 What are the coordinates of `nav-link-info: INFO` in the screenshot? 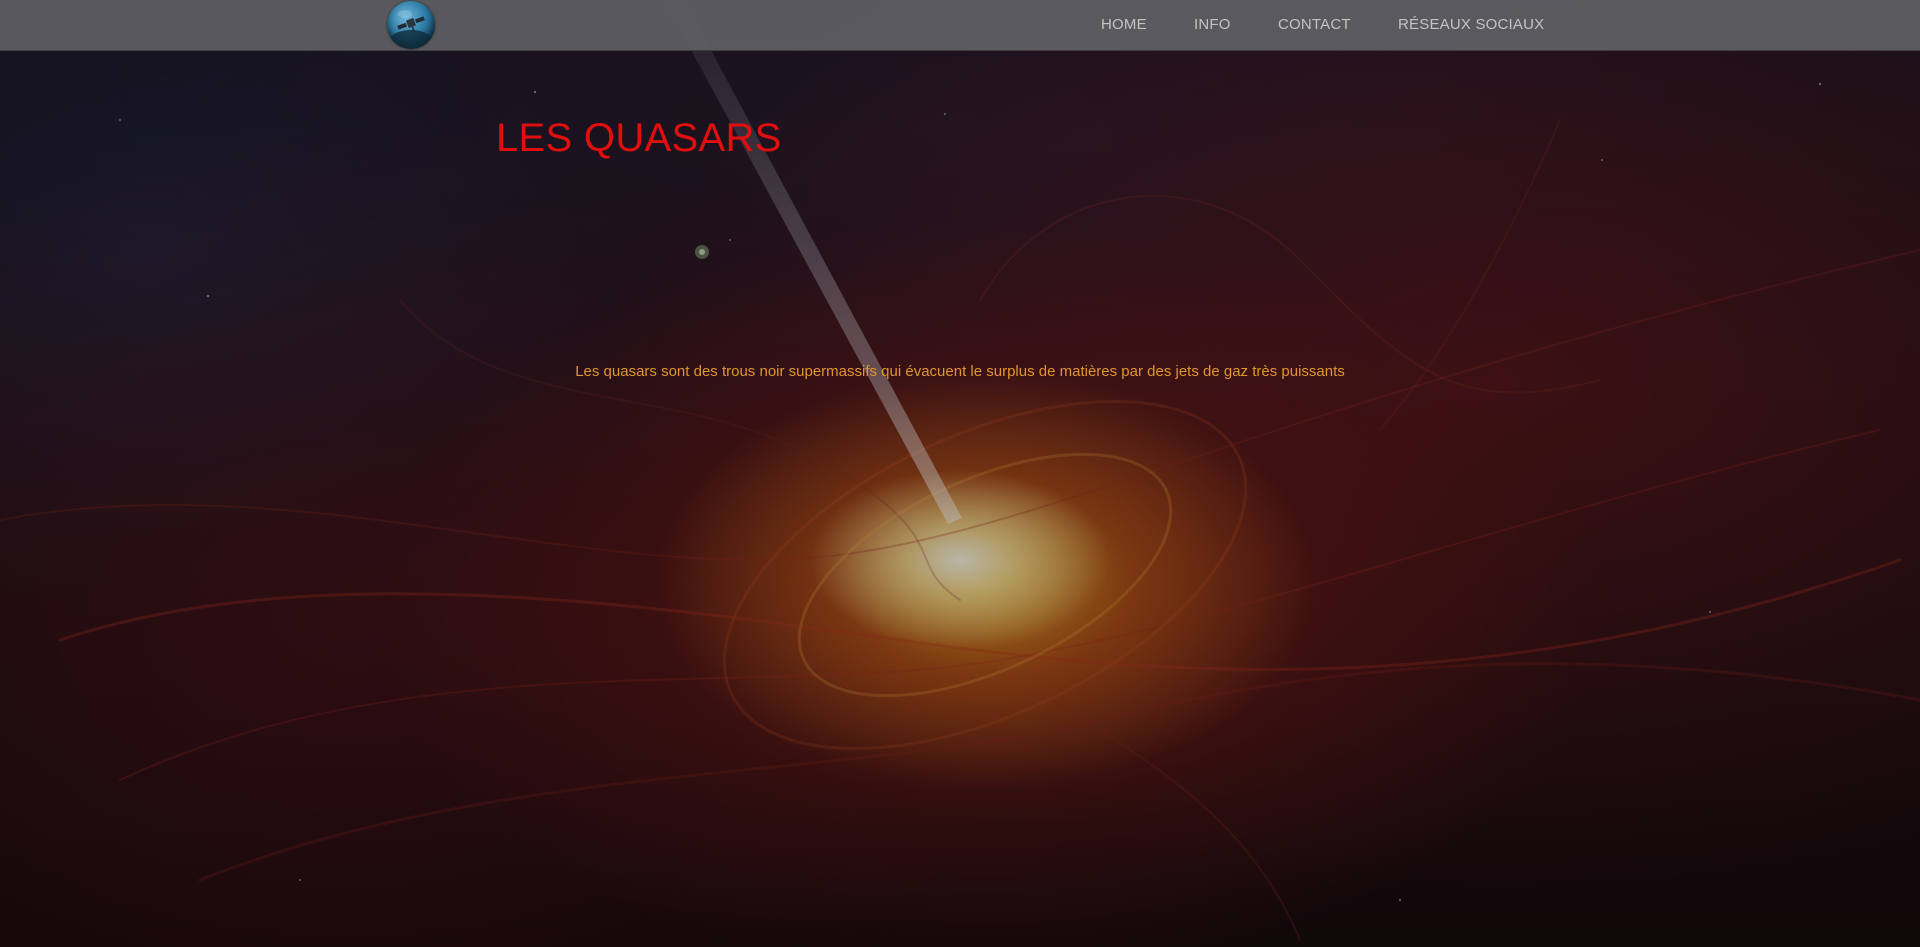 It's located at (1212, 24).